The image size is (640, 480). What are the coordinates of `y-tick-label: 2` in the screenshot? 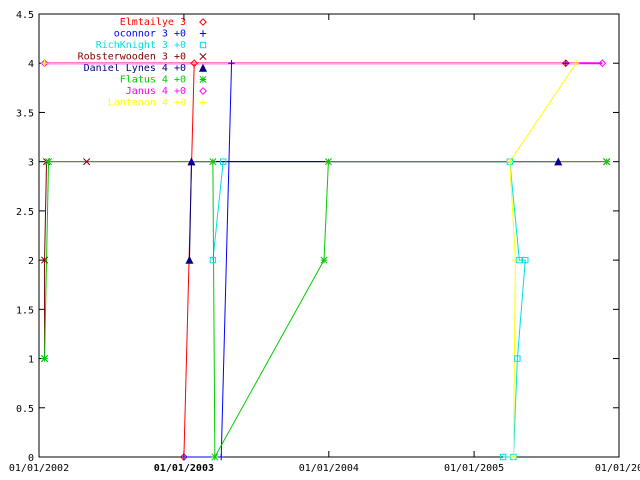 It's located at (31, 261).